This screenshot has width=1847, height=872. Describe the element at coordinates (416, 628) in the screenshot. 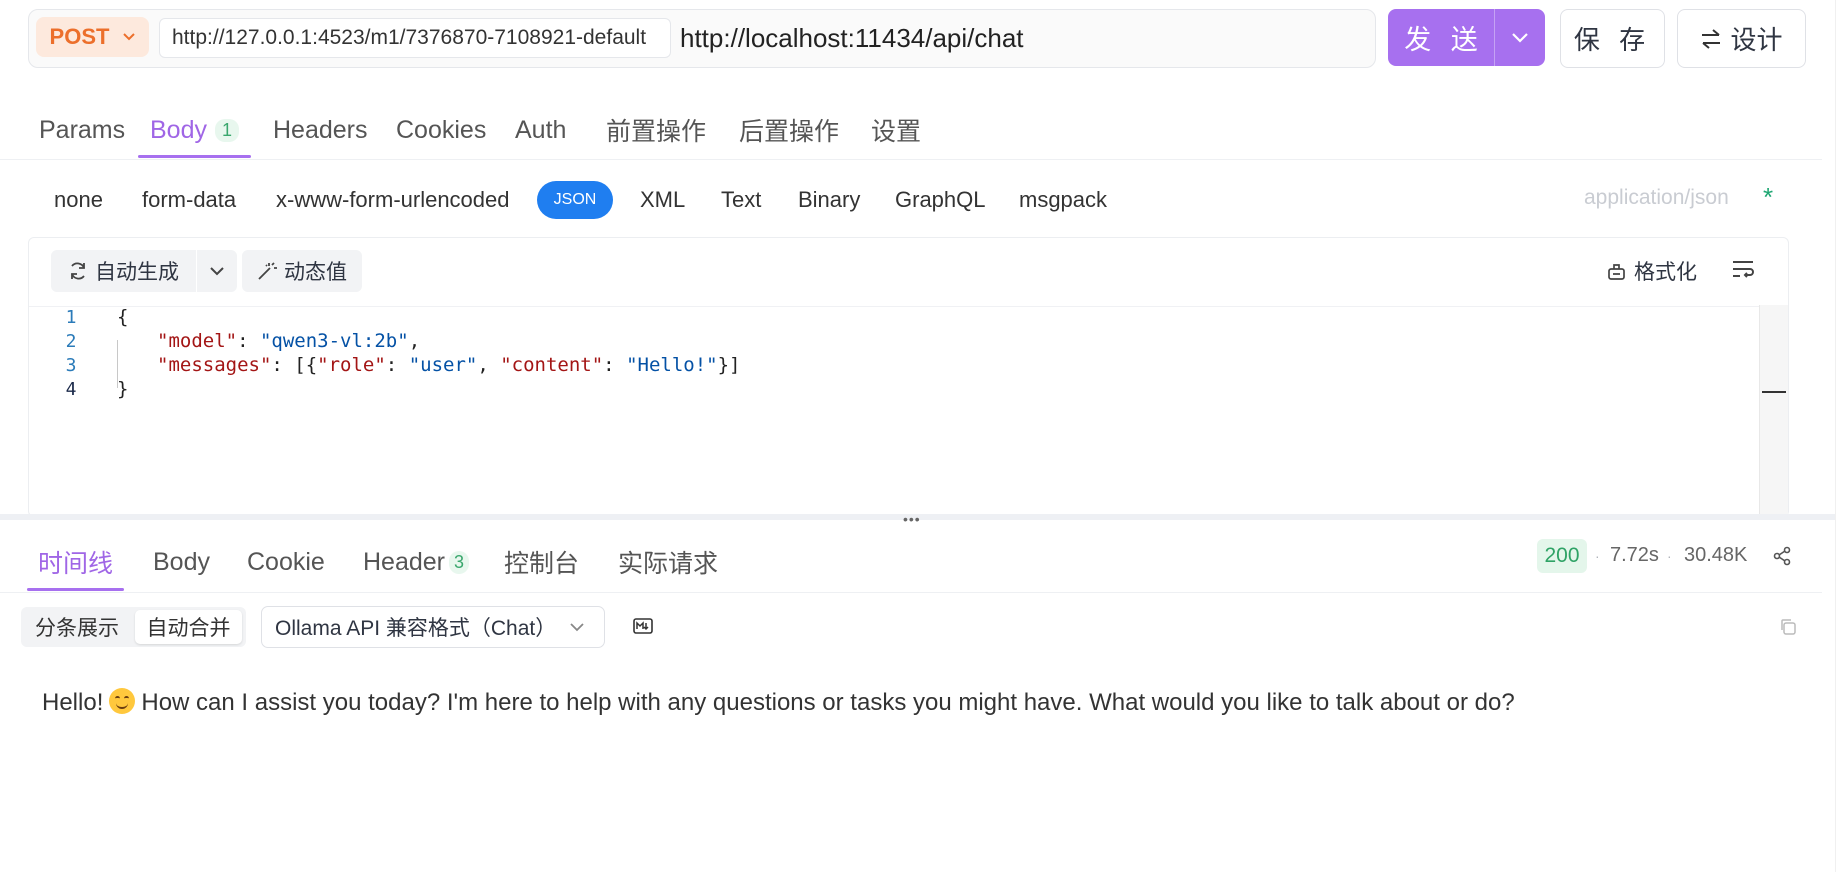

I see `format-select-value: Ollama API 兼容格式（Chat）` at that location.